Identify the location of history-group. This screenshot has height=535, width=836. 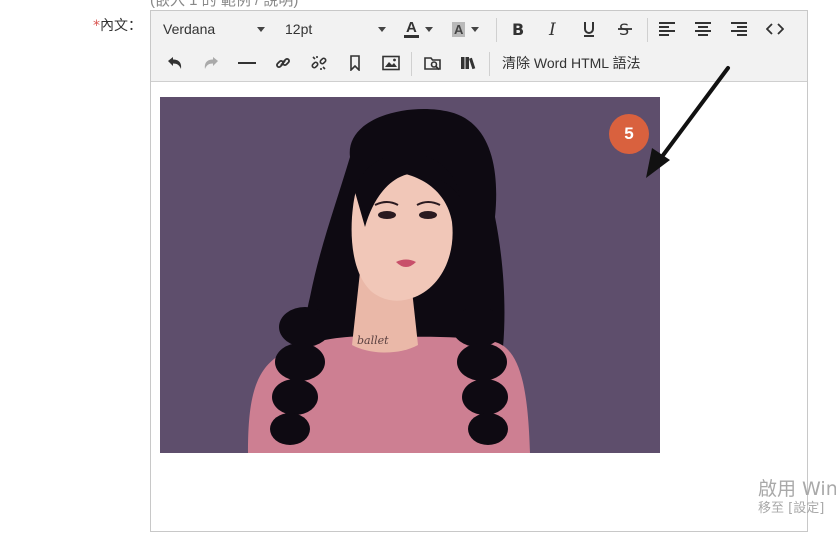
(283, 63).